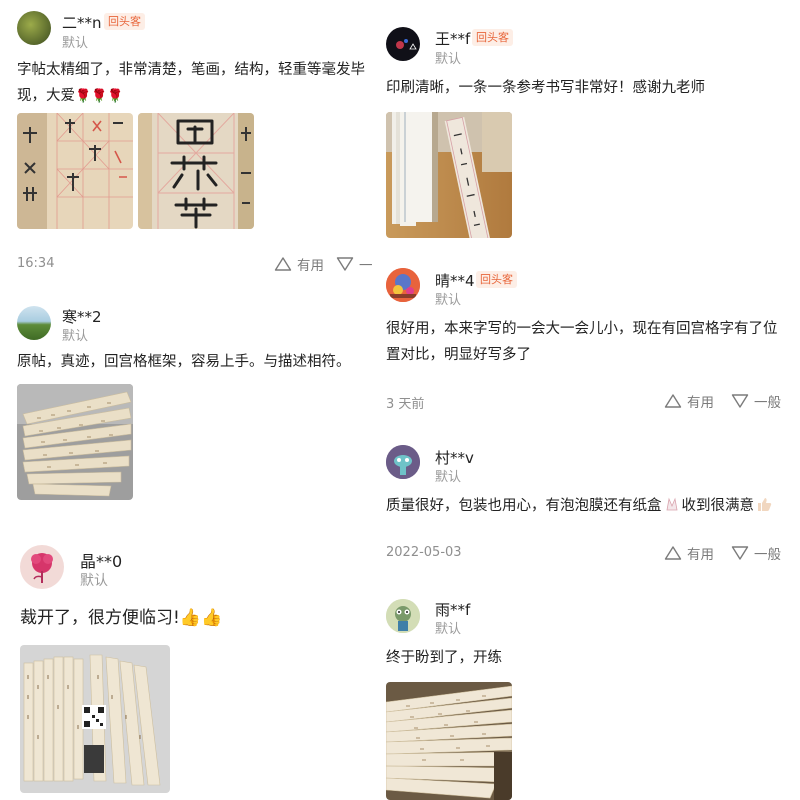  I want to click on not-useful-label: 一, so click(366, 266).